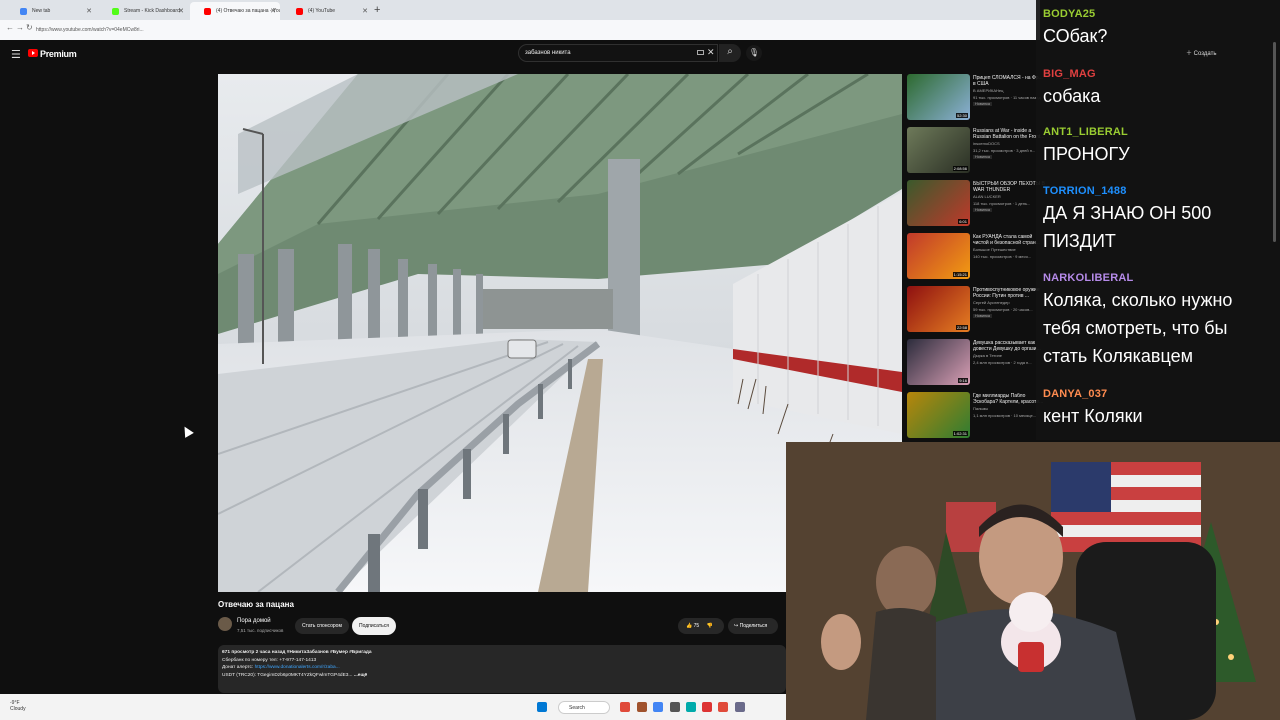  What do you see at coordinates (1158, 74) in the screenshot?
I see `chat-username: BIG_MAG` at bounding box center [1158, 74].